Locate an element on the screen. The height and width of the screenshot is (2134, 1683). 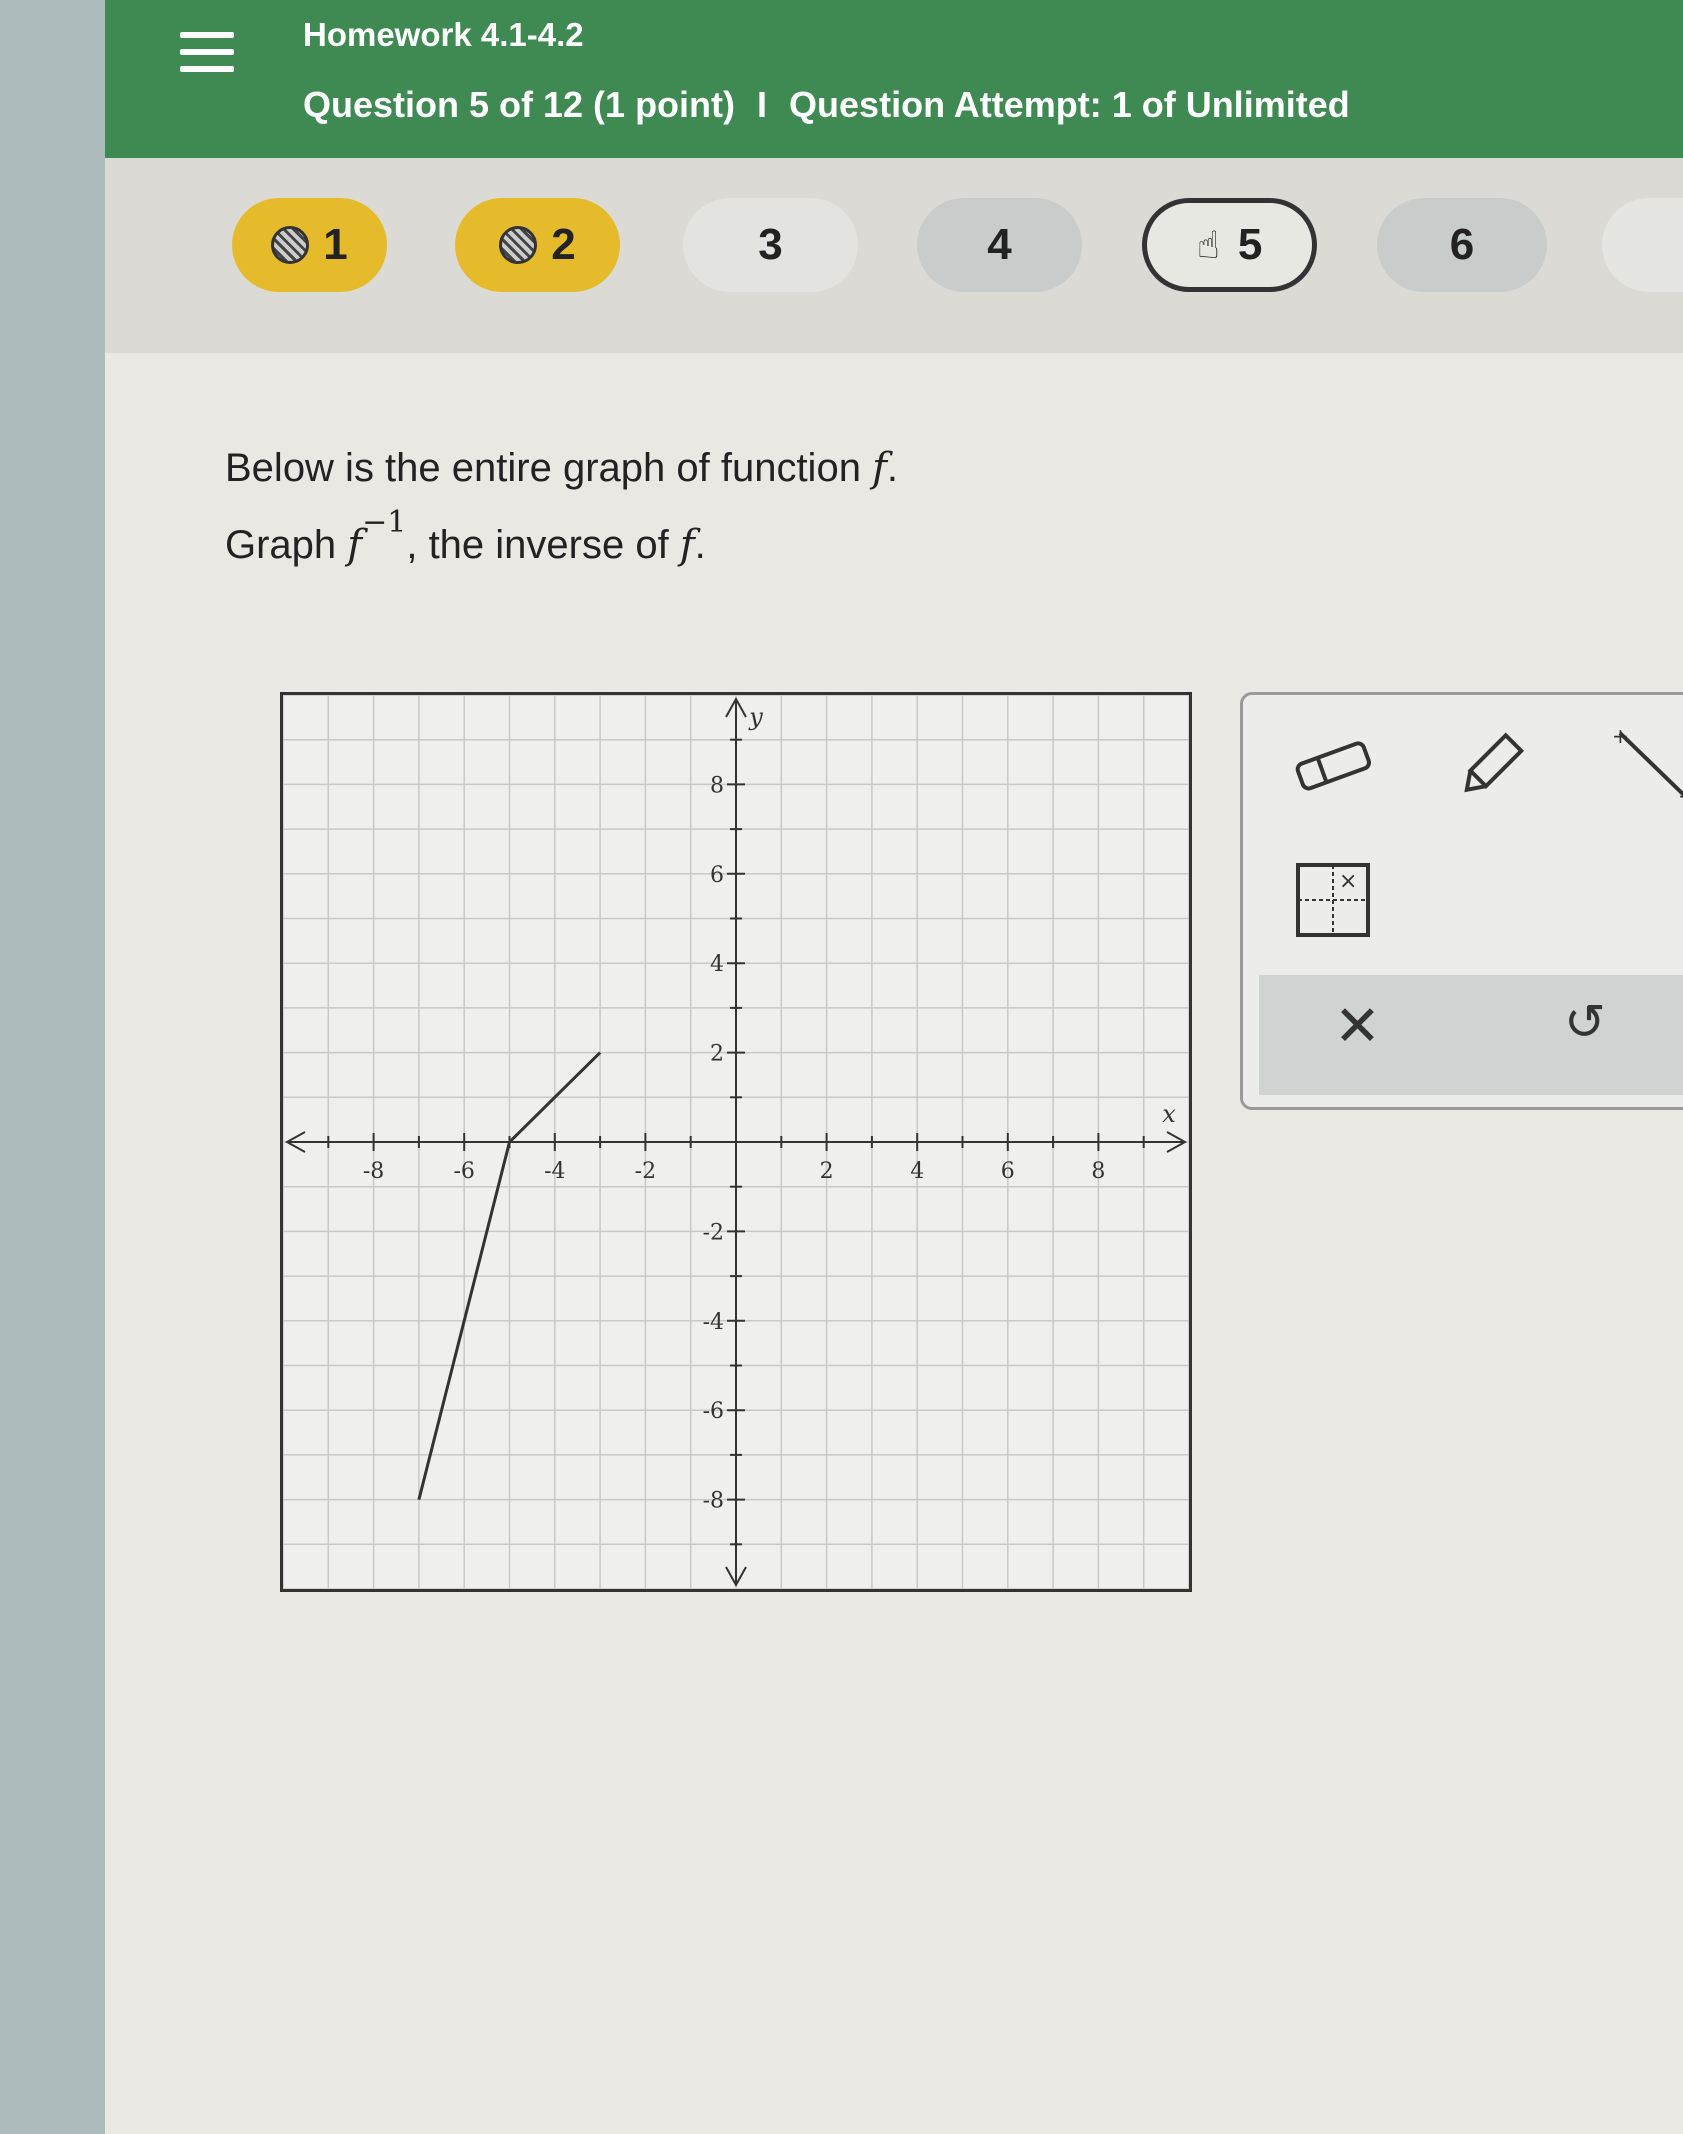
header-separator: I is located at coordinates (762, 104).